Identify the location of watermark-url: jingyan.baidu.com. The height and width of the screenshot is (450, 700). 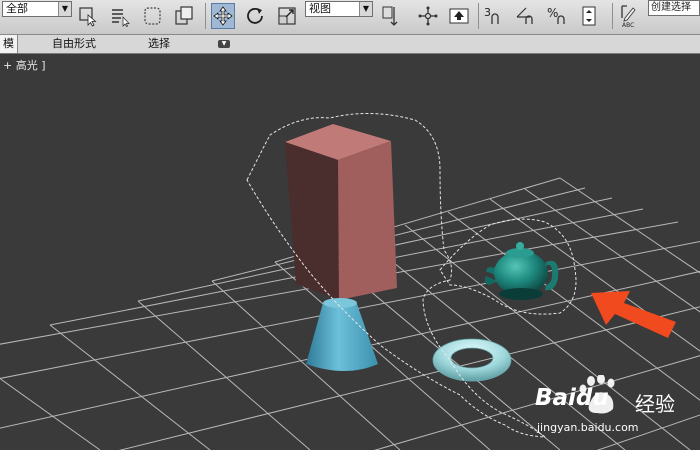
(588, 427).